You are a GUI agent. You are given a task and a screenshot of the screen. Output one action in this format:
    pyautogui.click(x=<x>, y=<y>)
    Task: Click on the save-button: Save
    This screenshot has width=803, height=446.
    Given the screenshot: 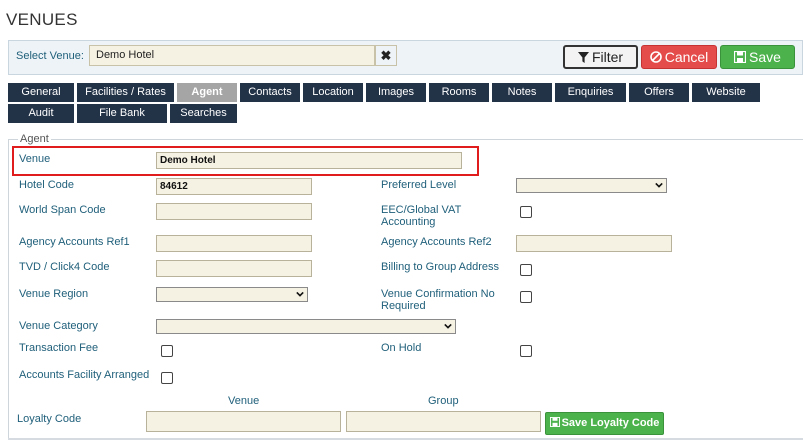 What is the action you would take?
    pyautogui.click(x=757, y=57)
    